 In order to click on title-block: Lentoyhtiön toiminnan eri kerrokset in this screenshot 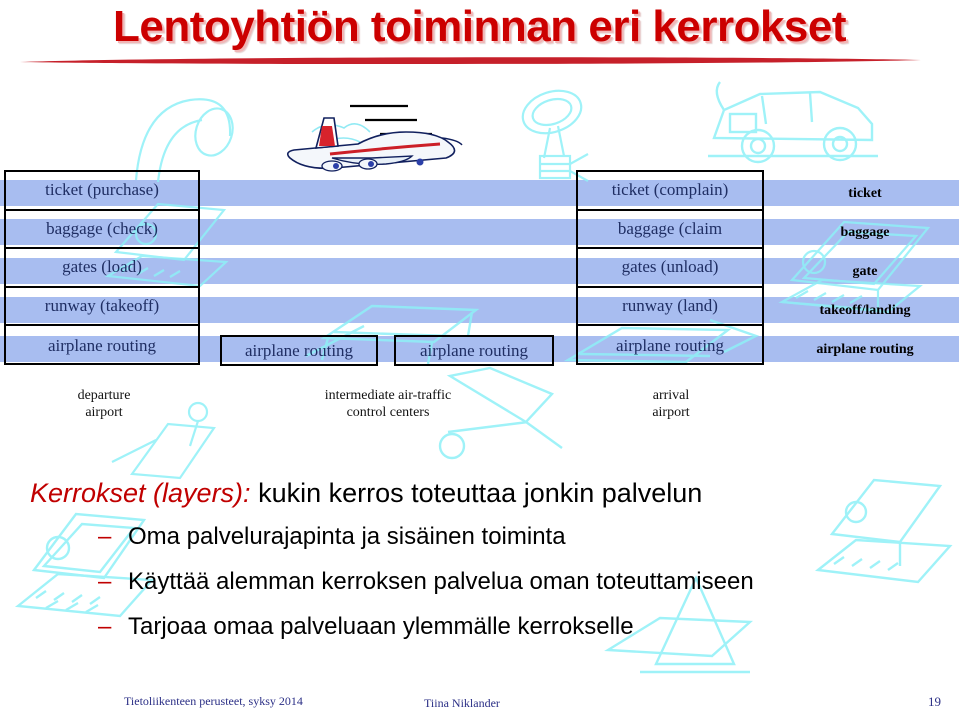, I will do `click(479, 33)`.